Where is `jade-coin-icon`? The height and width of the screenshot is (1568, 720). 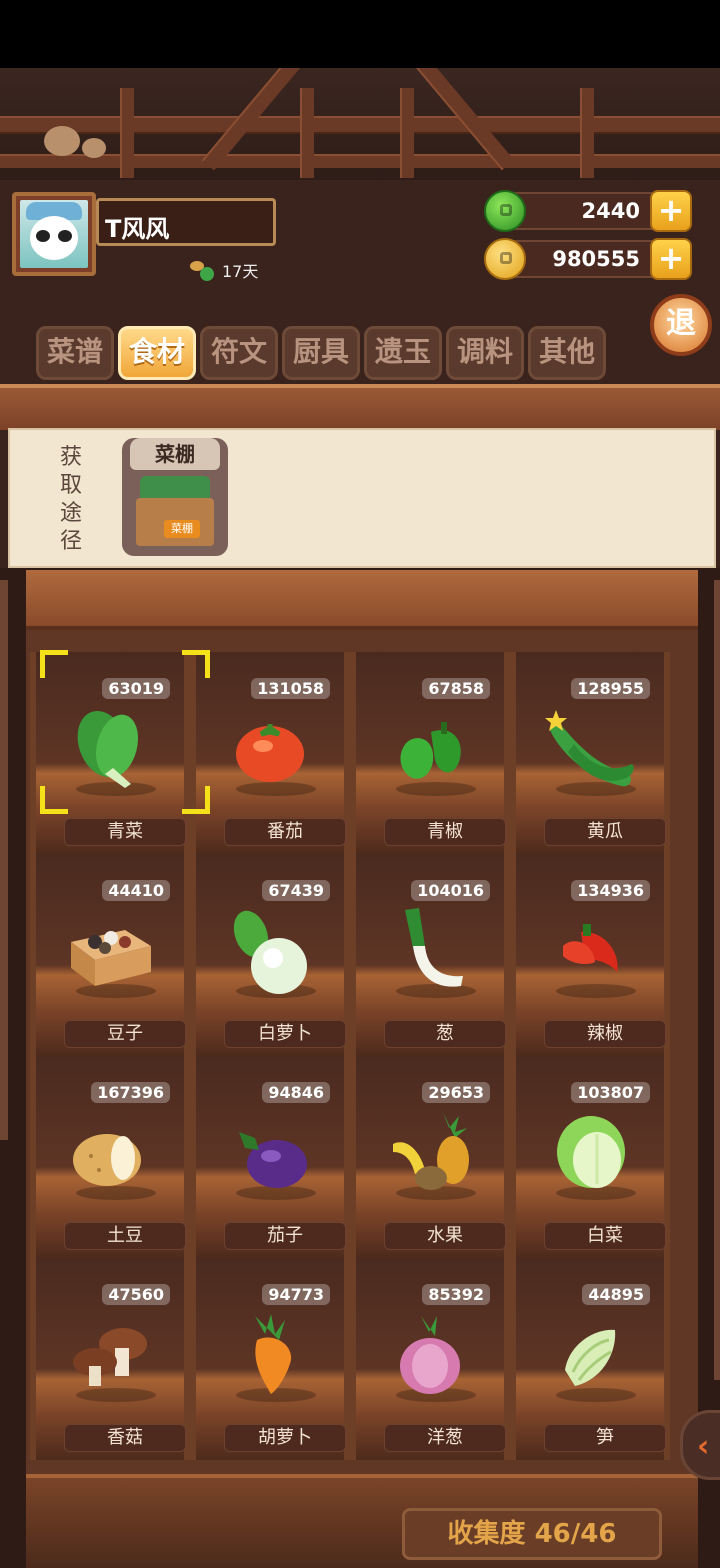 jade-coin-icon is located at coordinates (505, 211).